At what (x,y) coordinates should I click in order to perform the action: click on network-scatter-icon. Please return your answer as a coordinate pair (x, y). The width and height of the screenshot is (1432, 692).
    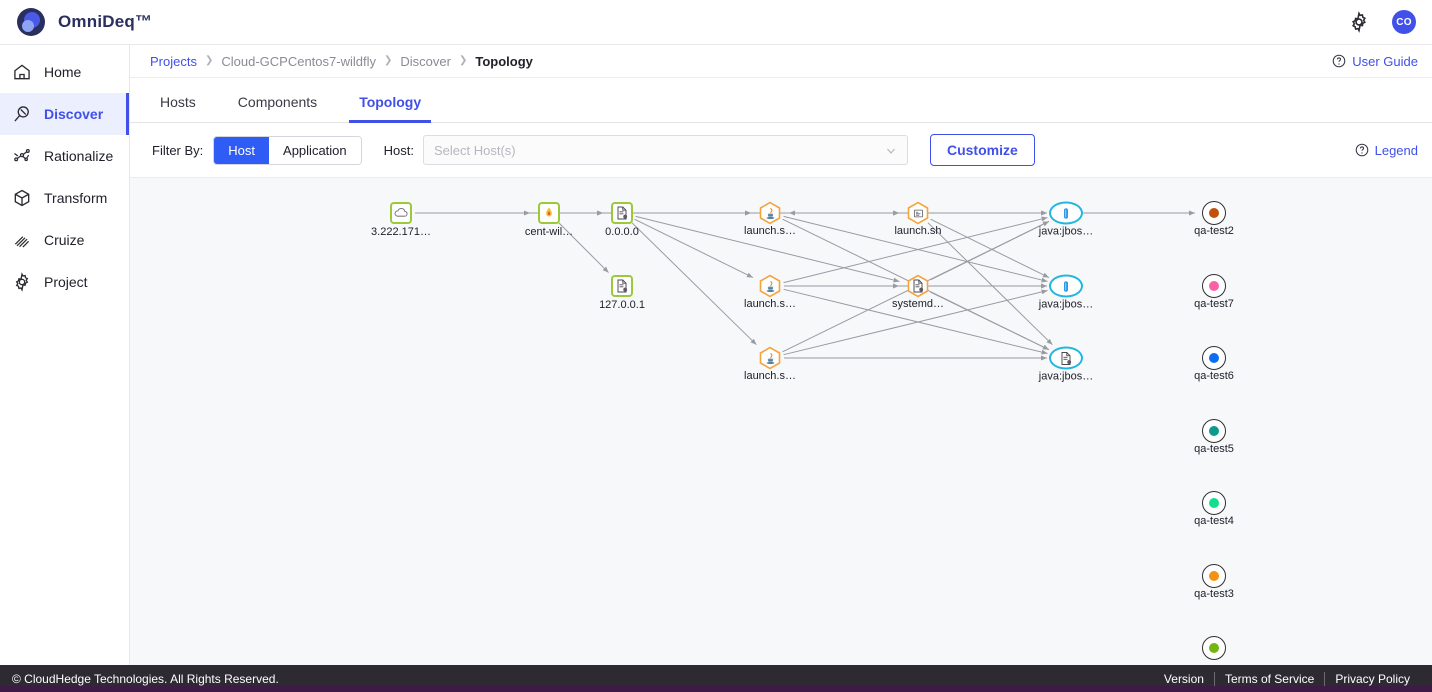
    Looking at the image, I should click on (22, 156).